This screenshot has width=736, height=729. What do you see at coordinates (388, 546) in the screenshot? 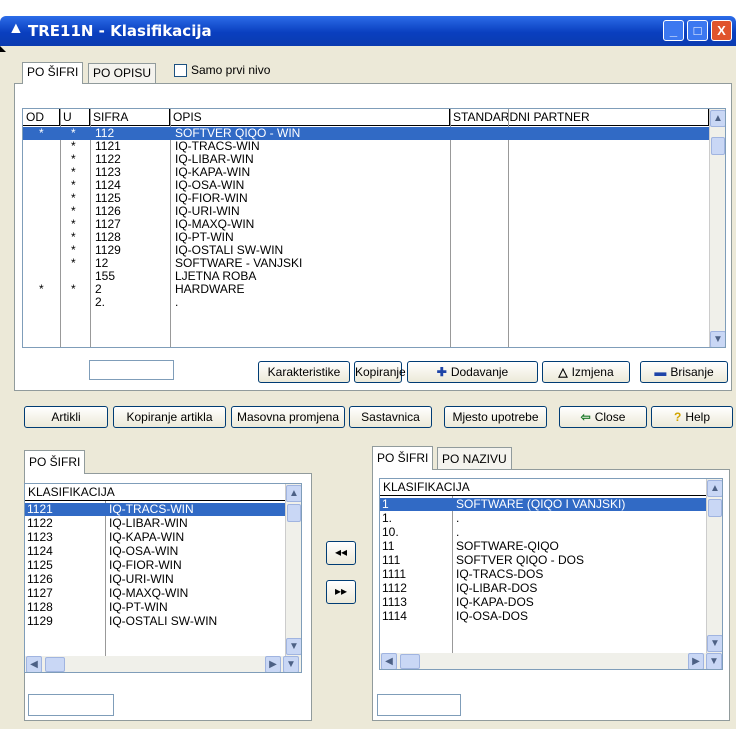
I see `cell-code: 11` at bounding box center [388, 546].